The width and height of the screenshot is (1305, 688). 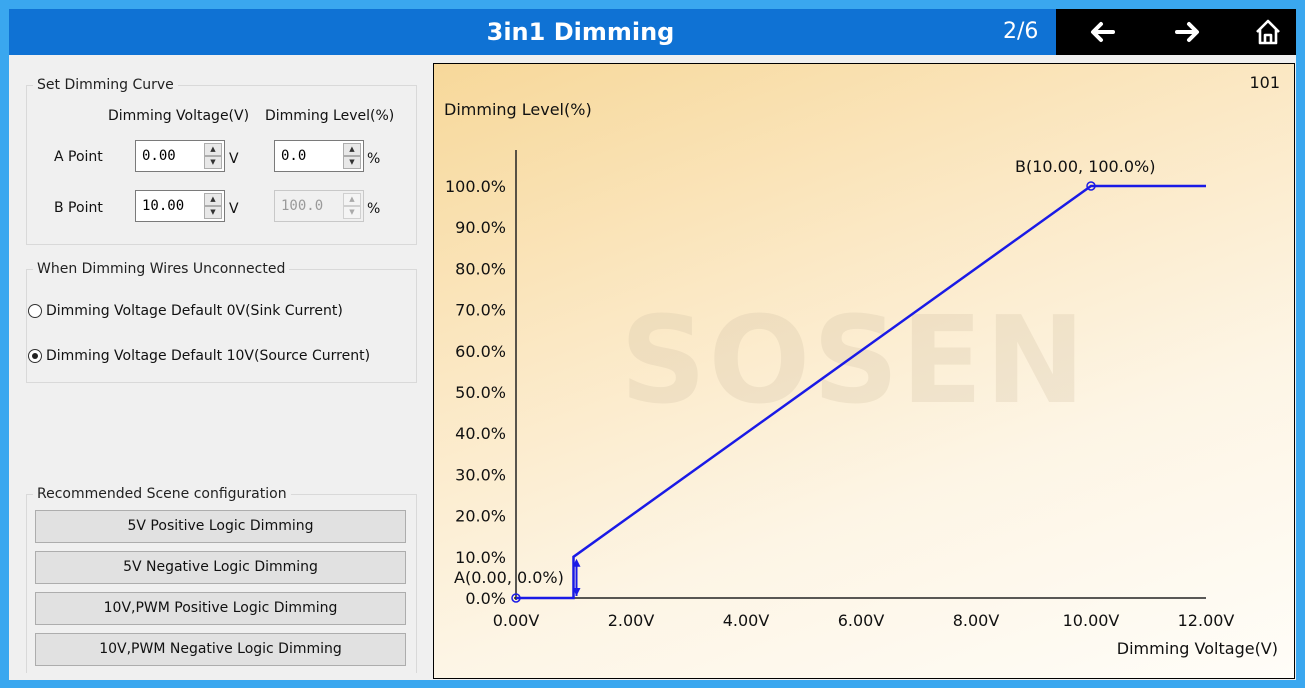 I want to click on x-tick-label: 6.00V, so click(x=861, y=620).